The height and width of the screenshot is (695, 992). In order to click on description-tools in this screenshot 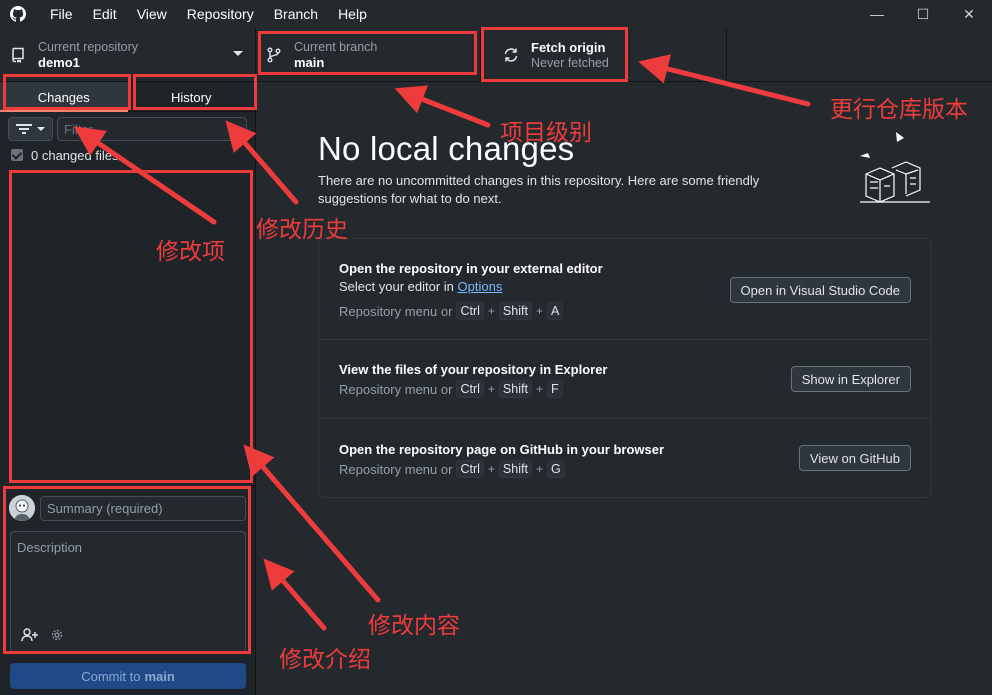, I will do `click(42, 635)`.